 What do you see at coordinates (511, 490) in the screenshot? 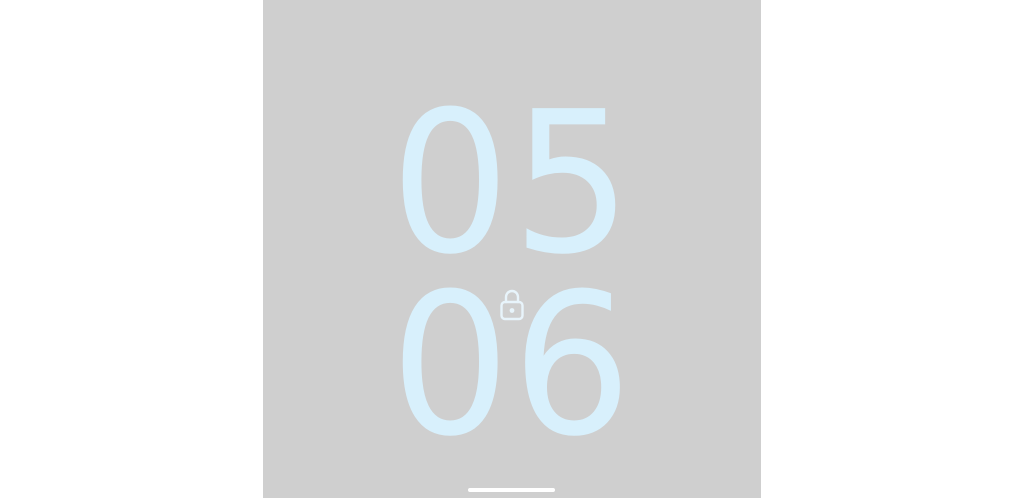
I see `home-indicator` at bounding box center [511, 490].